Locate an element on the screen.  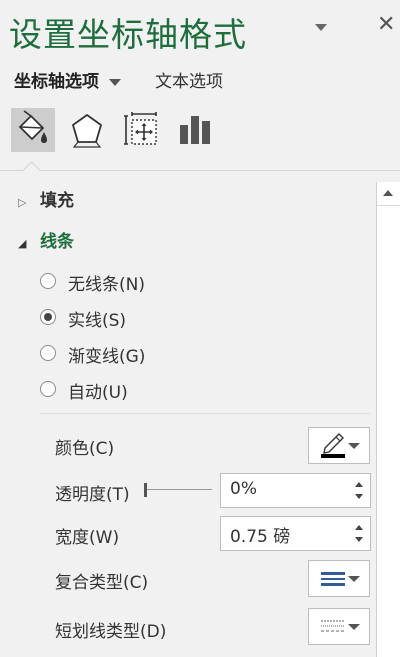
separator is located at coordinates (205, 413).